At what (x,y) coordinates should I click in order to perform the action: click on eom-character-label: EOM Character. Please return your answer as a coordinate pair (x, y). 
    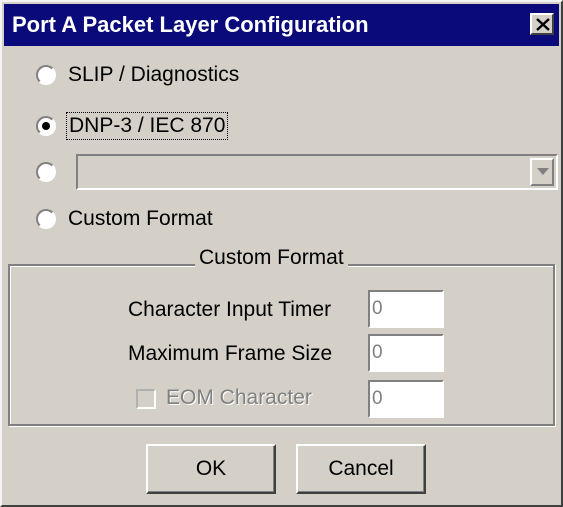
    Looking at the image, I should click on (239, 397).